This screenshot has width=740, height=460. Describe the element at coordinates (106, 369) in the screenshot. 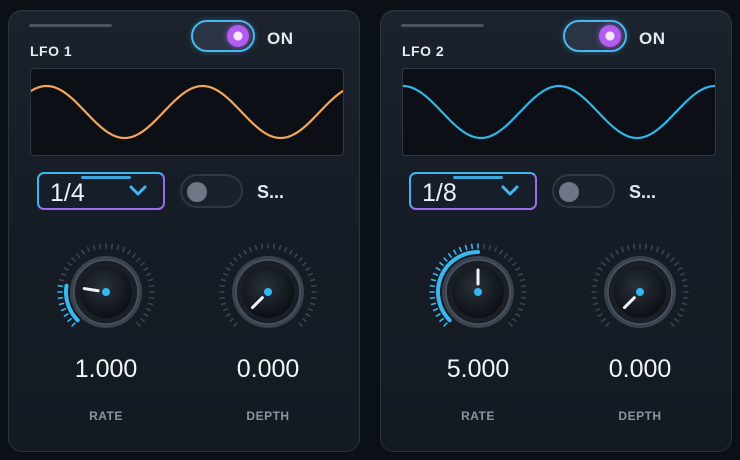

I see `rate-value: 1.000` at that location.